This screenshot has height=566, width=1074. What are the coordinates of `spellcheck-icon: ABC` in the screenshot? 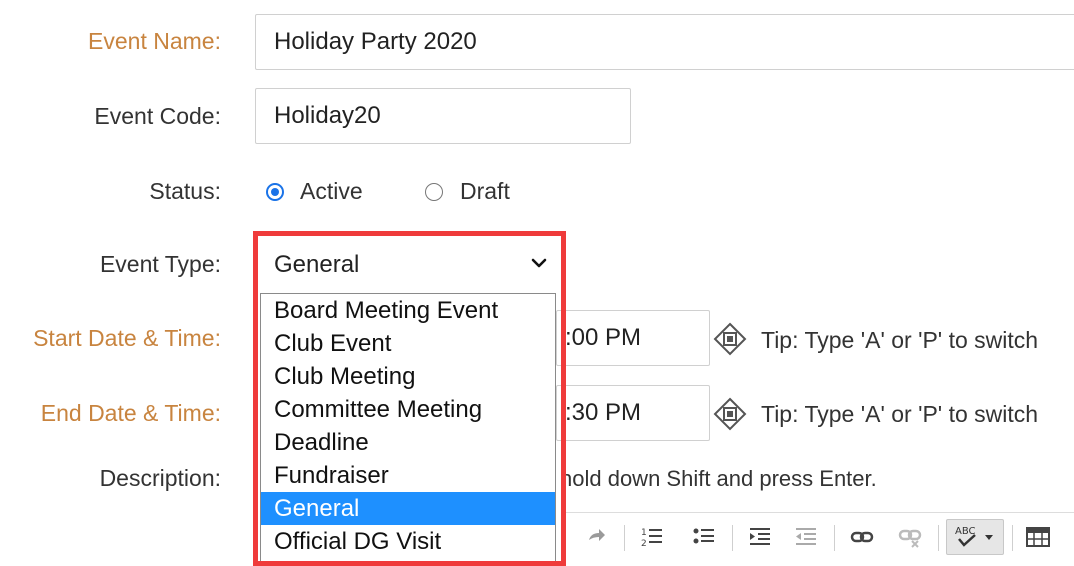 It's located at (975, 537).